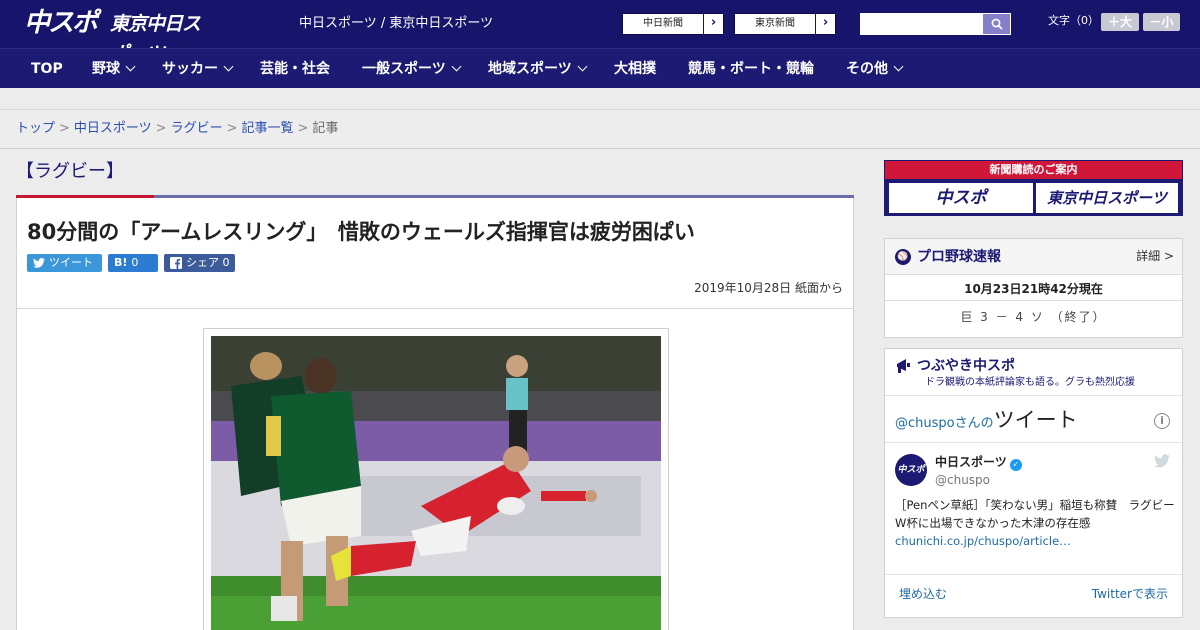 This screenshot has width=1200, height=630. What do you see at coordinates (64, 23) in the screenshot?
I see `chuspo-logo: 中スポ` at bounding box center [64, 23].